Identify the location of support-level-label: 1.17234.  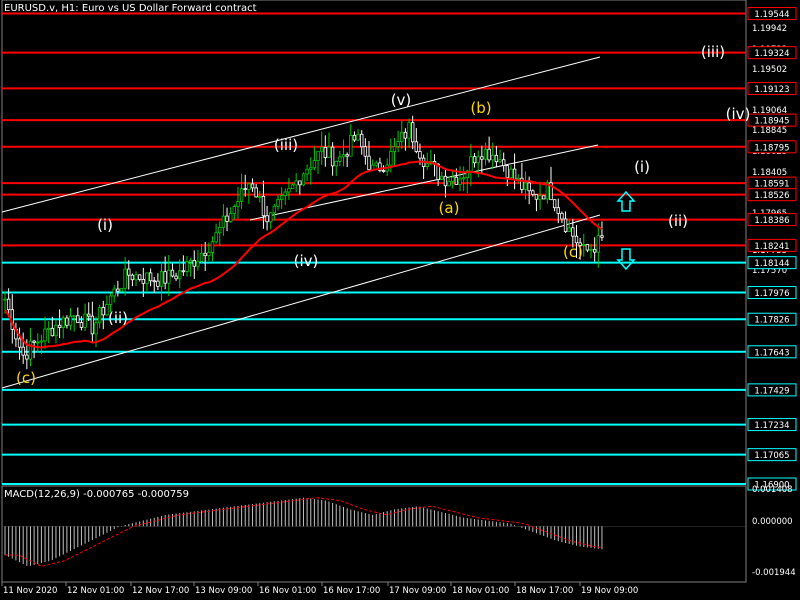
(771, 426).